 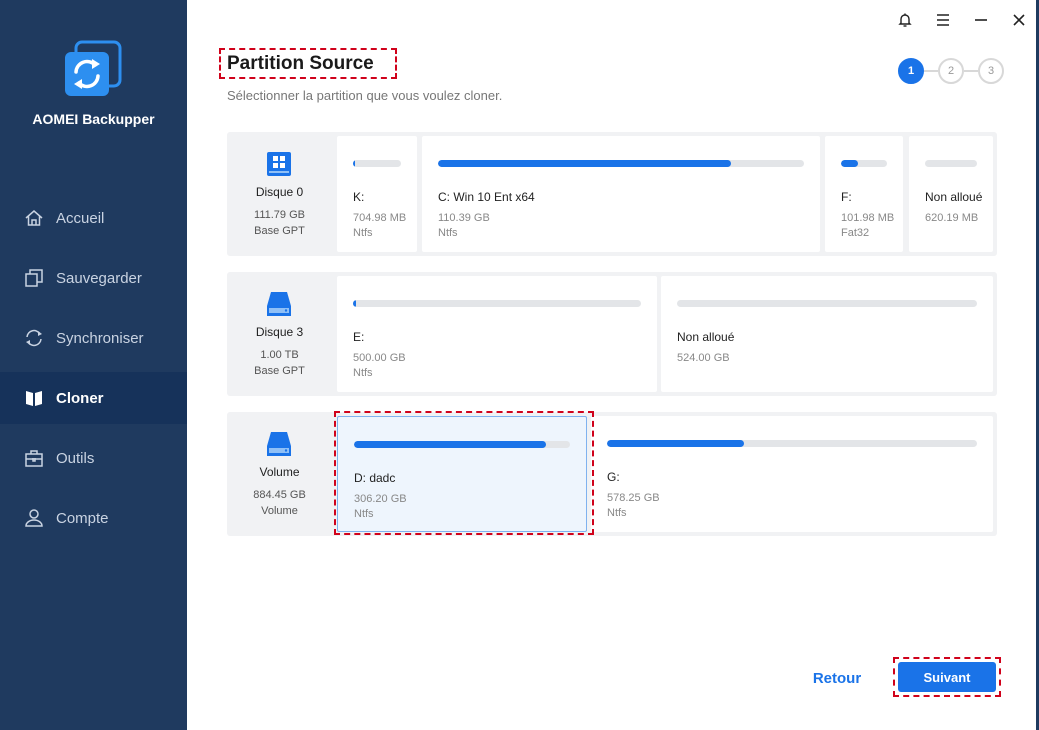 I want to click on partition-non-alloue: Non alloué 524.00 GB, so click(x=827, y=334).